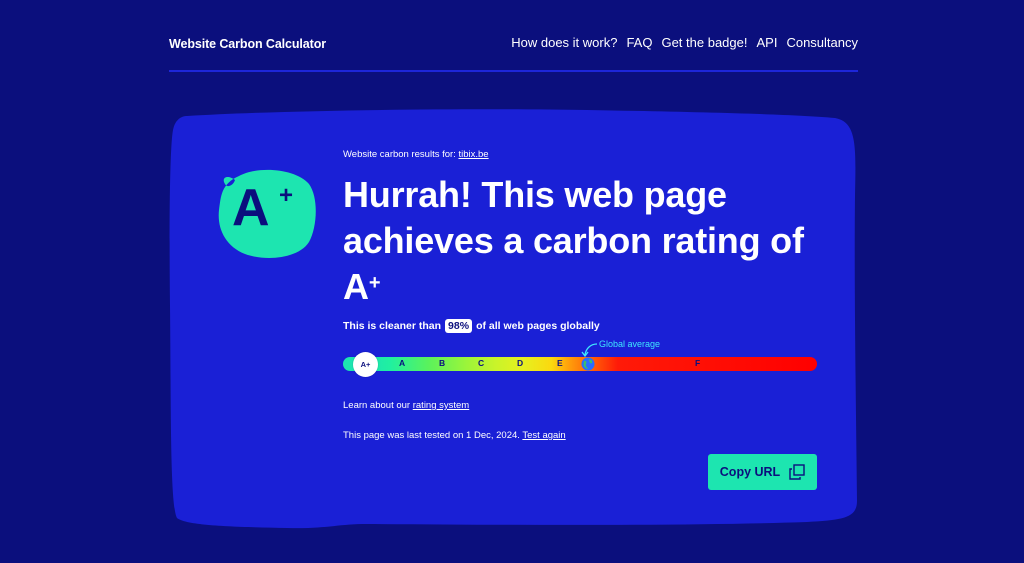 This screenshot has width=1024, height=563. I want to click on rating-badge: A +, so click(267, 214).